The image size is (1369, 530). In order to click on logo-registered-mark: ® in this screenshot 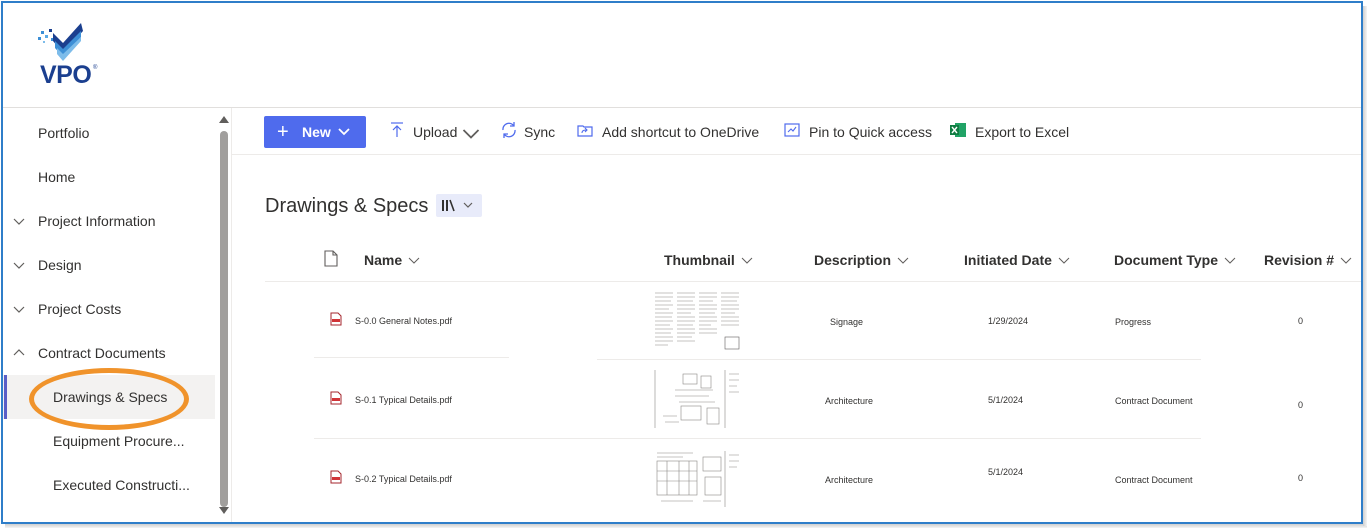, I will do `click(95, 68)`.